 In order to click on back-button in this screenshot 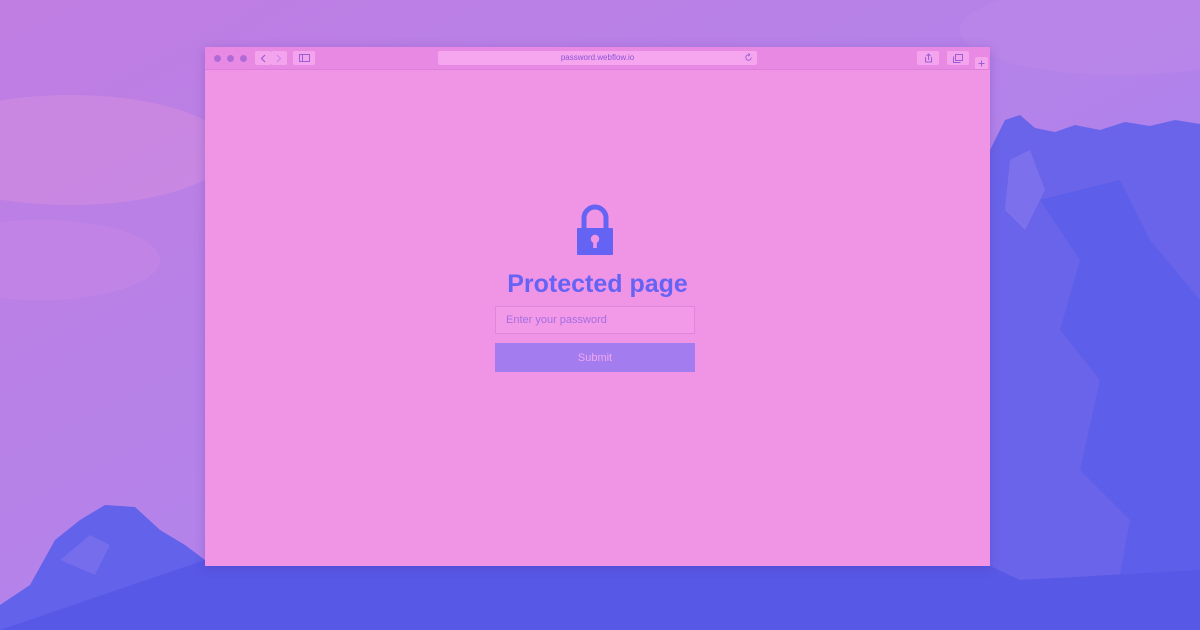, I will do `click(263, 58)`.